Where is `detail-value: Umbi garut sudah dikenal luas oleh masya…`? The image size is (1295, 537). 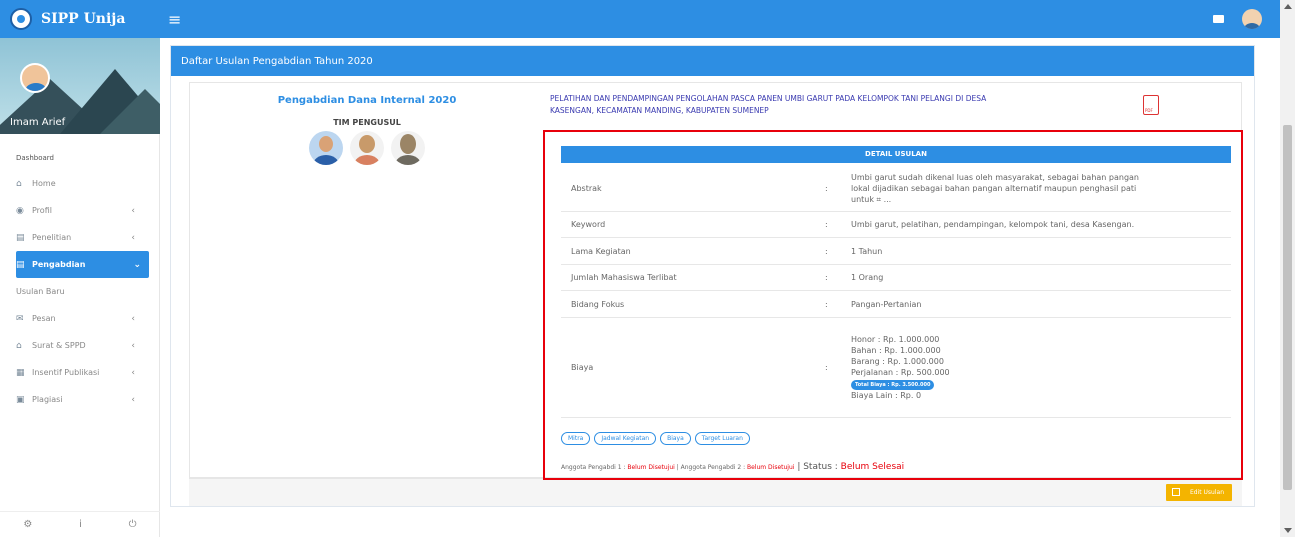
detail-value: Umbi garut sudah dikenal luas oleh masya… is located at coordinates (1041, 188).